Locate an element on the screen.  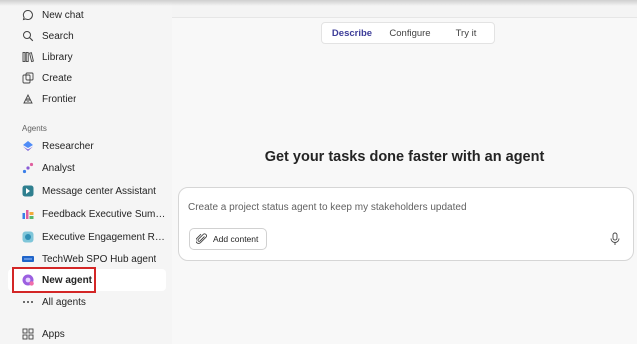
sidebar-item-label: Message center Assistant is located at coordinates (99, 191).